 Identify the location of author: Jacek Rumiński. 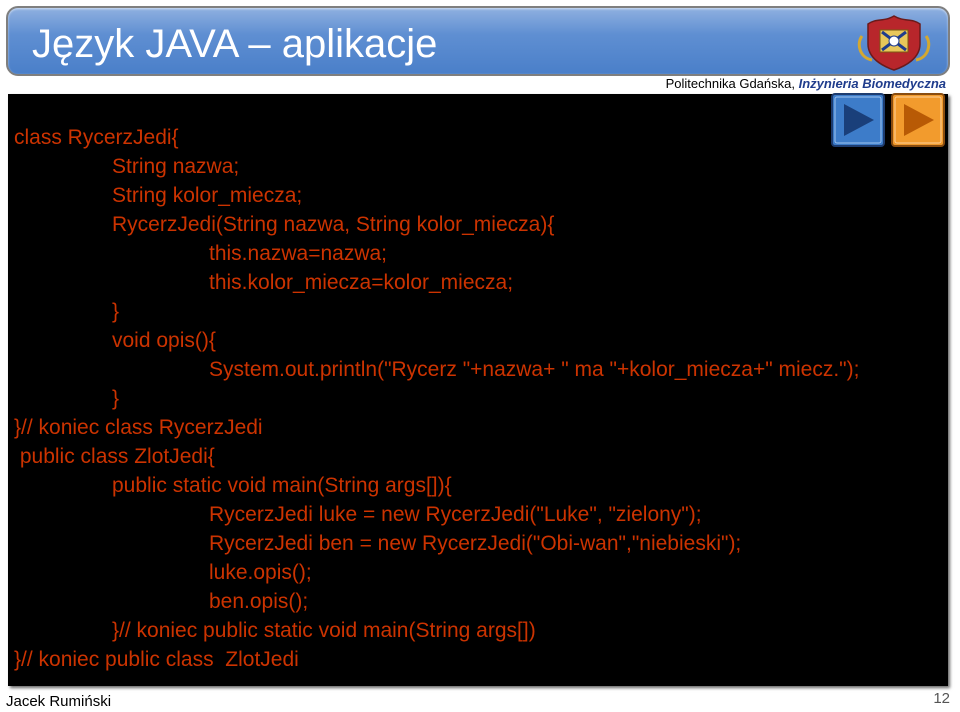
(59, 701).